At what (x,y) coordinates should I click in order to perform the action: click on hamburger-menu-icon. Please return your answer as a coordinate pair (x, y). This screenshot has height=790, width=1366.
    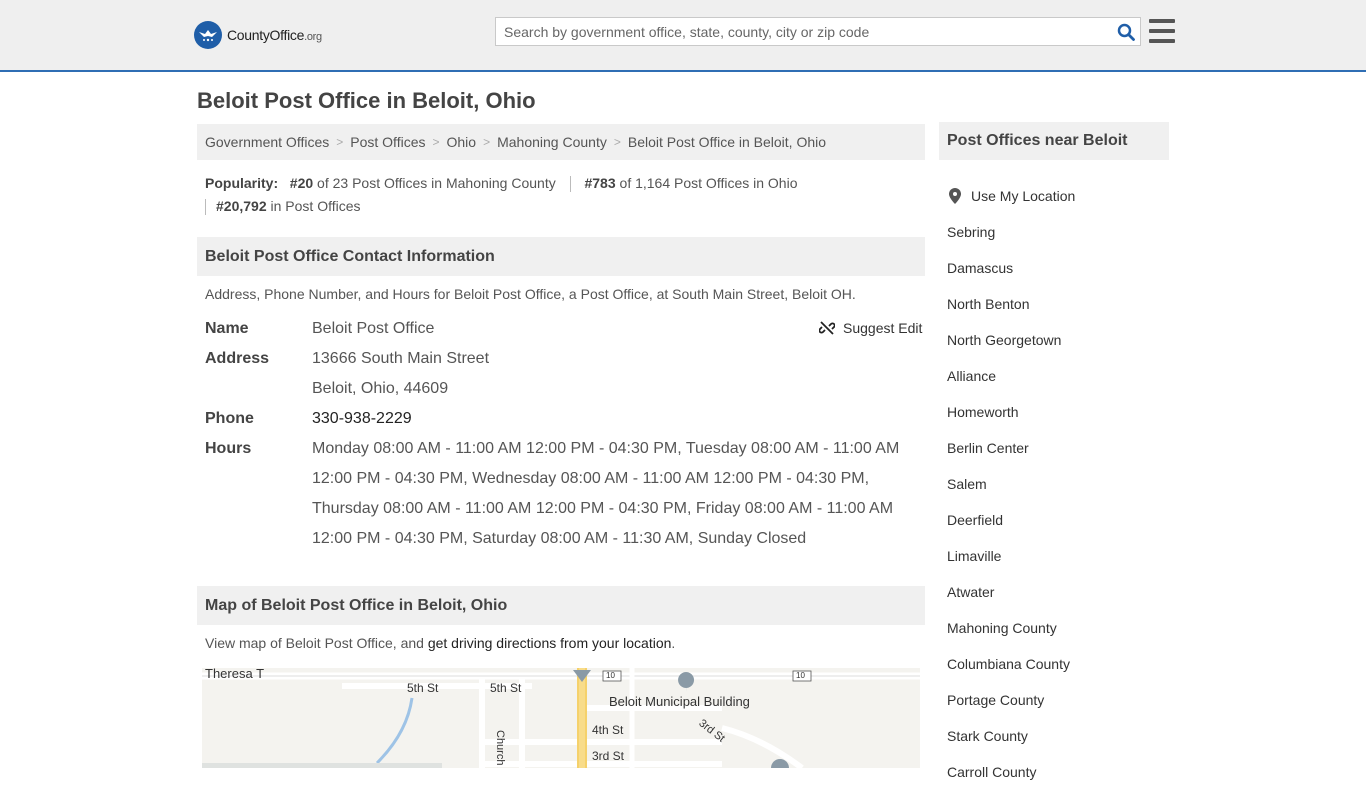
    Looking at the image, I should click on (1162, 31).